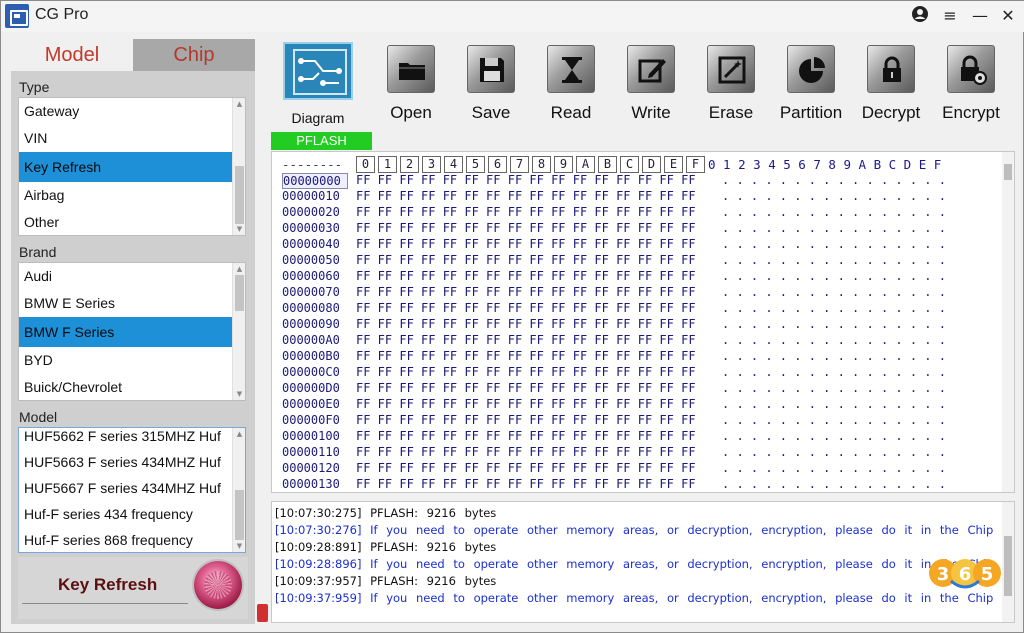  What do you see at coordinates (731, 84) in the screenshot?
I see `erase-button: Erase` at bounding box center [731, 84].